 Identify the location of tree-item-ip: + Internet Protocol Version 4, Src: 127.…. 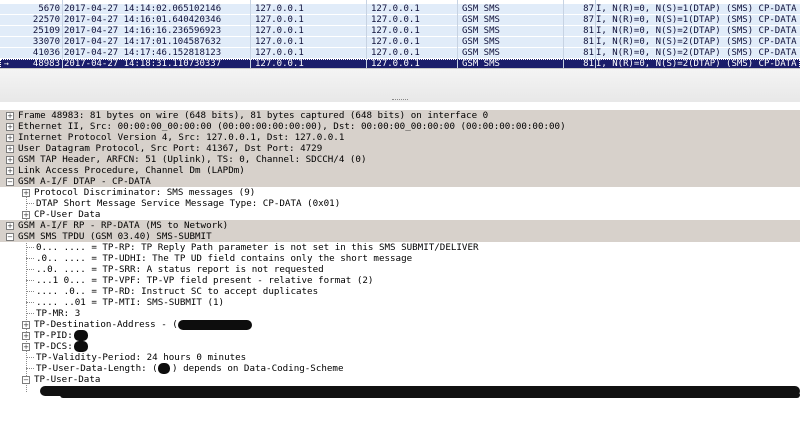
(400, 137).